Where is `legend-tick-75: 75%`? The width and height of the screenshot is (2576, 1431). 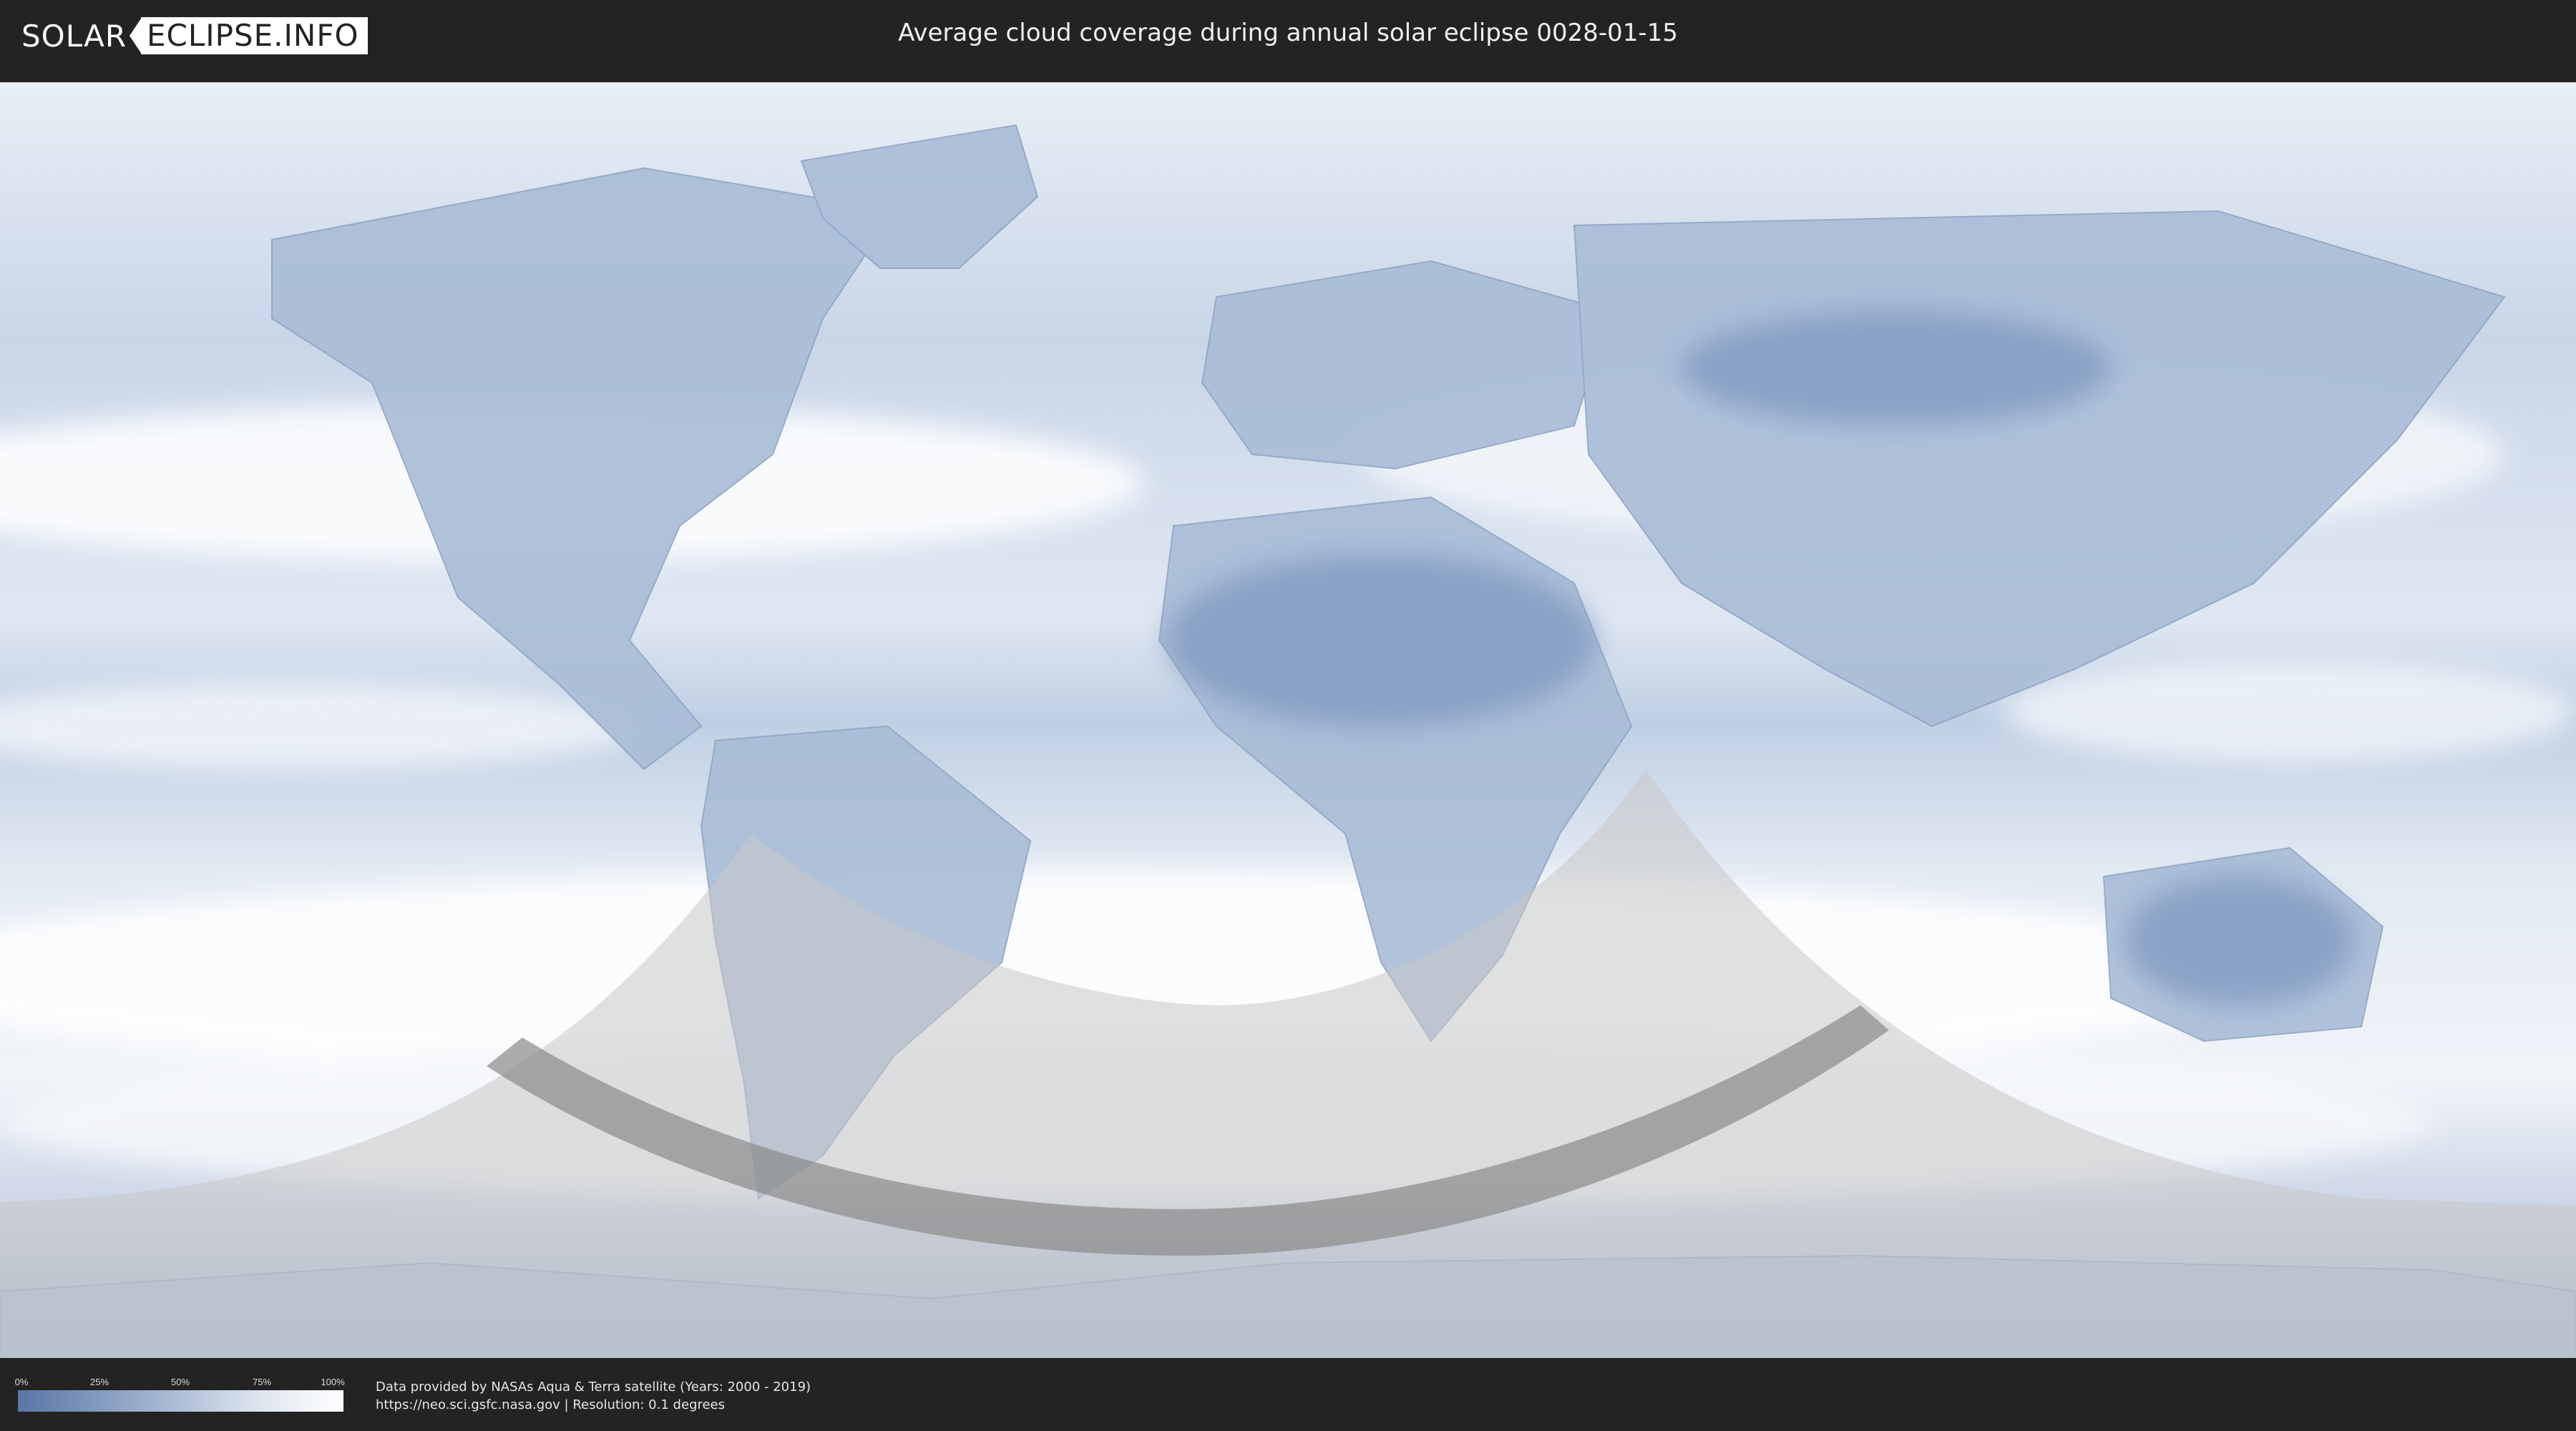 legend-tick-75: 75% is located at coordinates (262, 1382).